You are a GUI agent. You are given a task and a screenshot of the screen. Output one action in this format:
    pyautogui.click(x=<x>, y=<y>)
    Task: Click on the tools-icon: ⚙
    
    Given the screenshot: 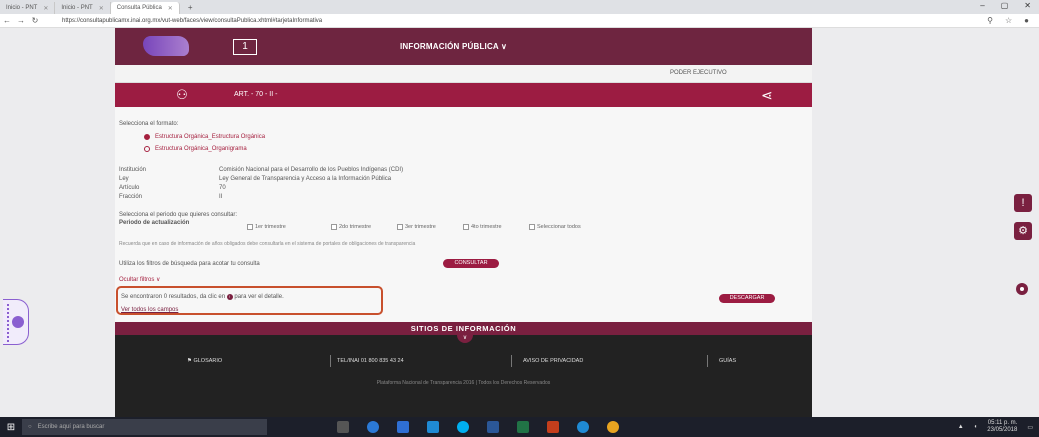 What is the action you would take?
    pyautogui.click(x=1023, y=231)
    